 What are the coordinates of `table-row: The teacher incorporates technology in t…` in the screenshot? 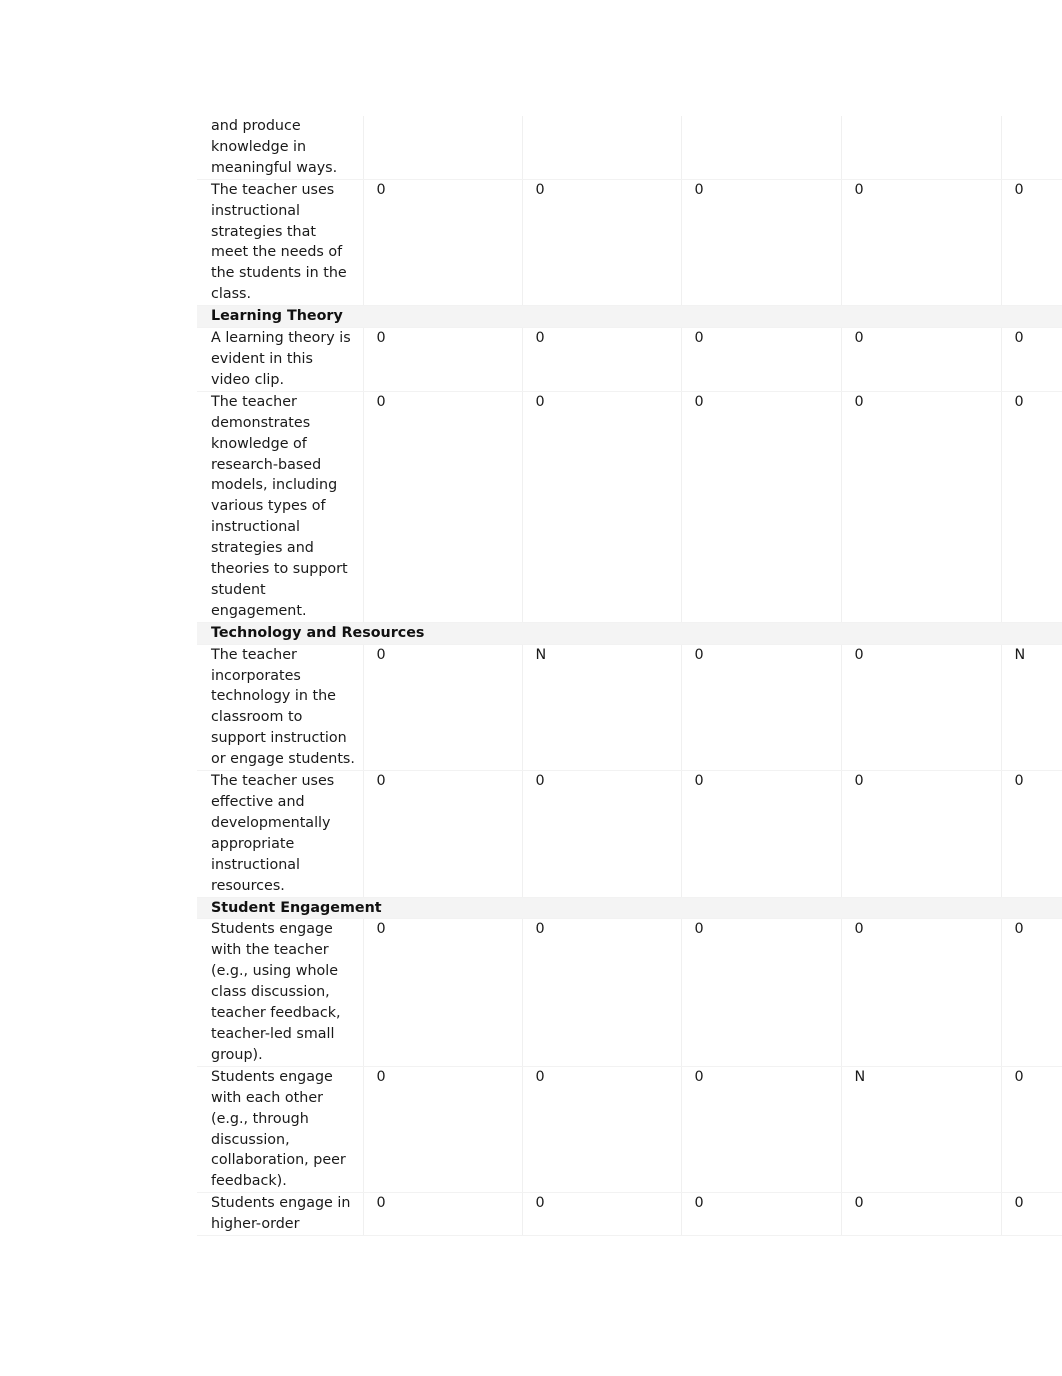 It's located at (629, 708).